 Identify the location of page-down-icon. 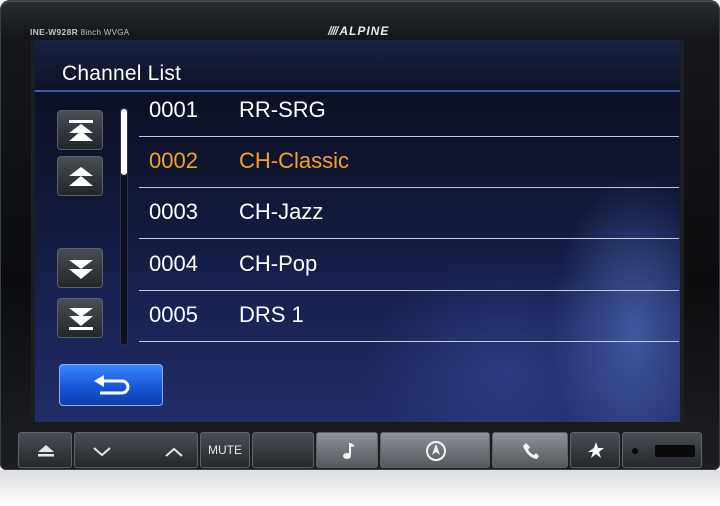
(81, 319).